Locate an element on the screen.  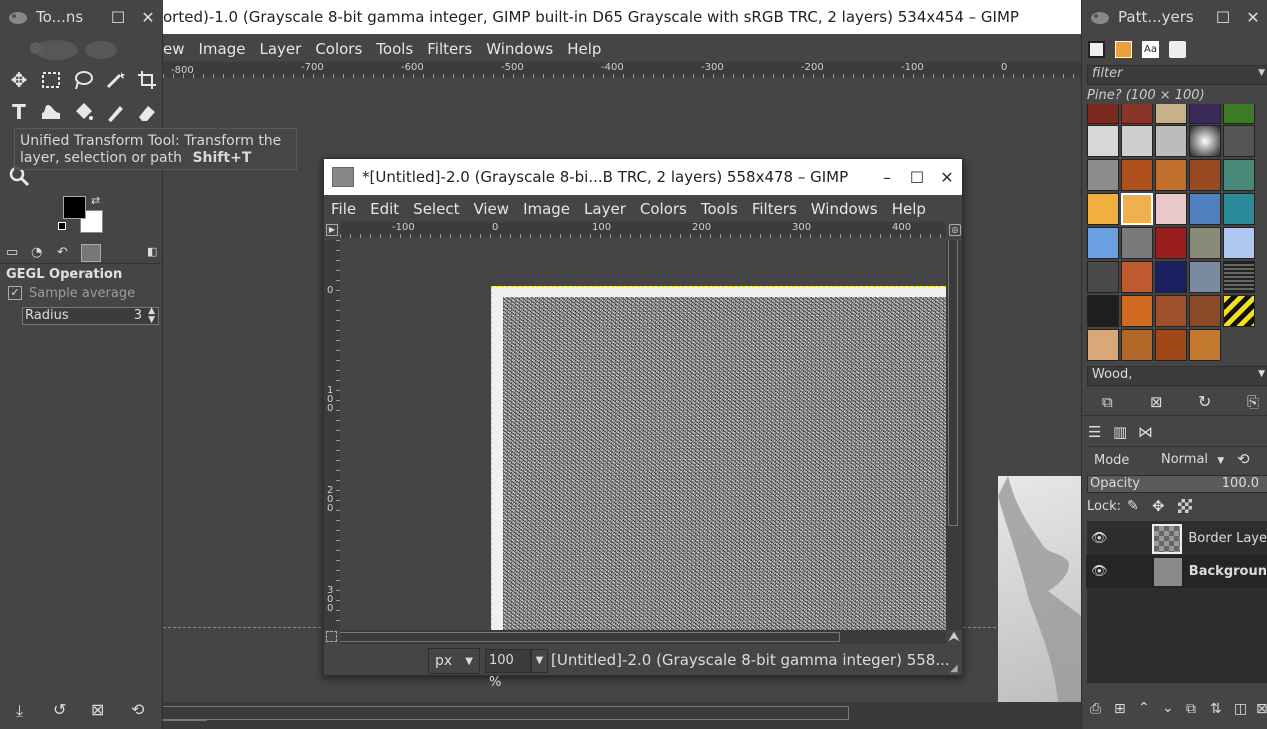
image-vertical-ruler: 0 1 0 0 2 0 0 3 0 0 is located at coordinates (332, 435).